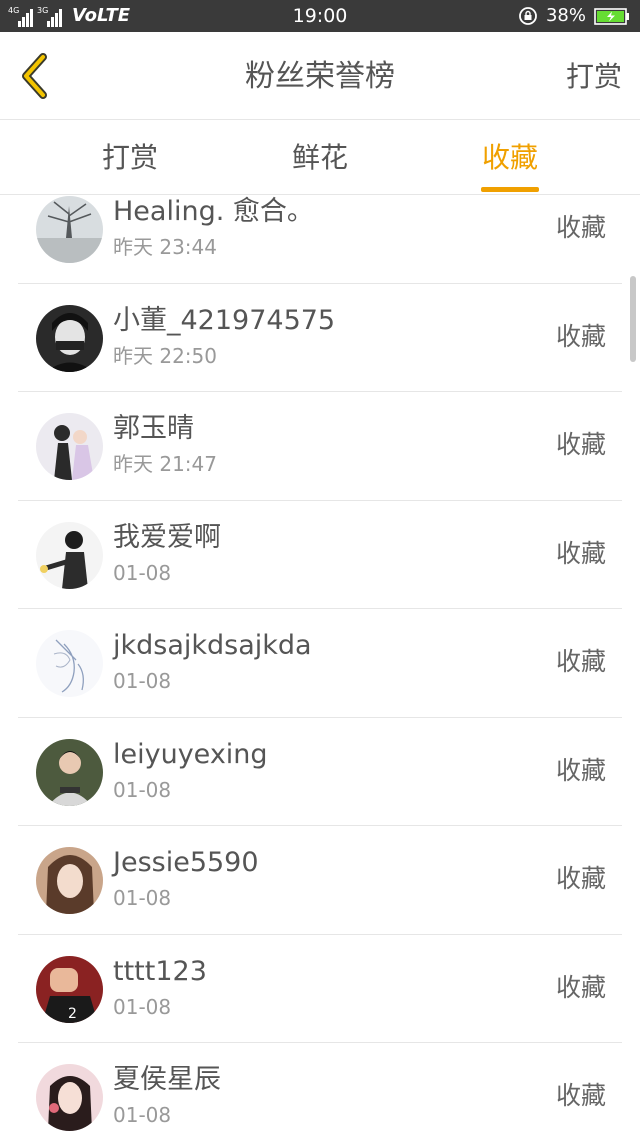  Describe the element at coordinates (633, 319) in the screenshot. I see `scrollbar` at that location.